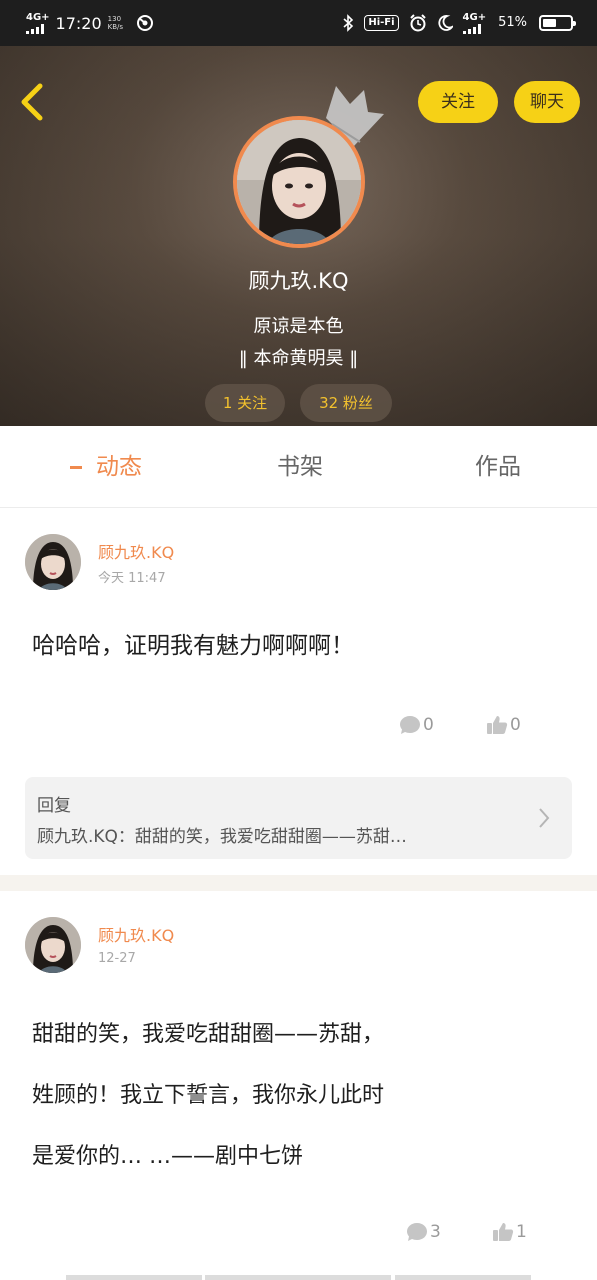 The image size is (597, 1280). I want to click on like-button: 0, so click(503, 725).